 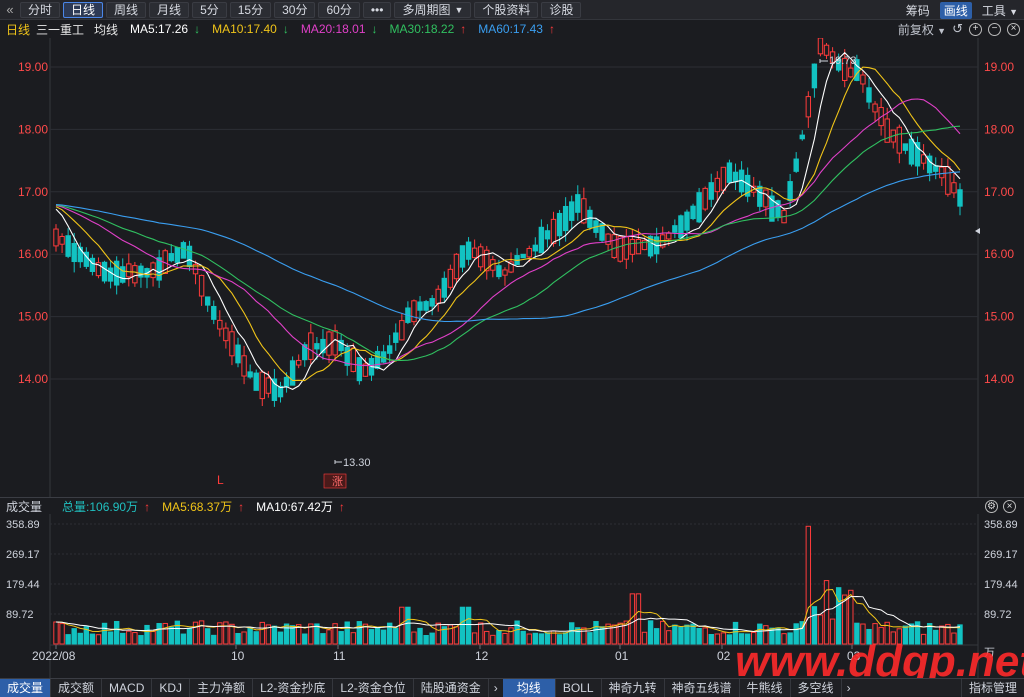 I want to click on tab-l2-position: L2-资金仓位, so click(x=373, y=687).